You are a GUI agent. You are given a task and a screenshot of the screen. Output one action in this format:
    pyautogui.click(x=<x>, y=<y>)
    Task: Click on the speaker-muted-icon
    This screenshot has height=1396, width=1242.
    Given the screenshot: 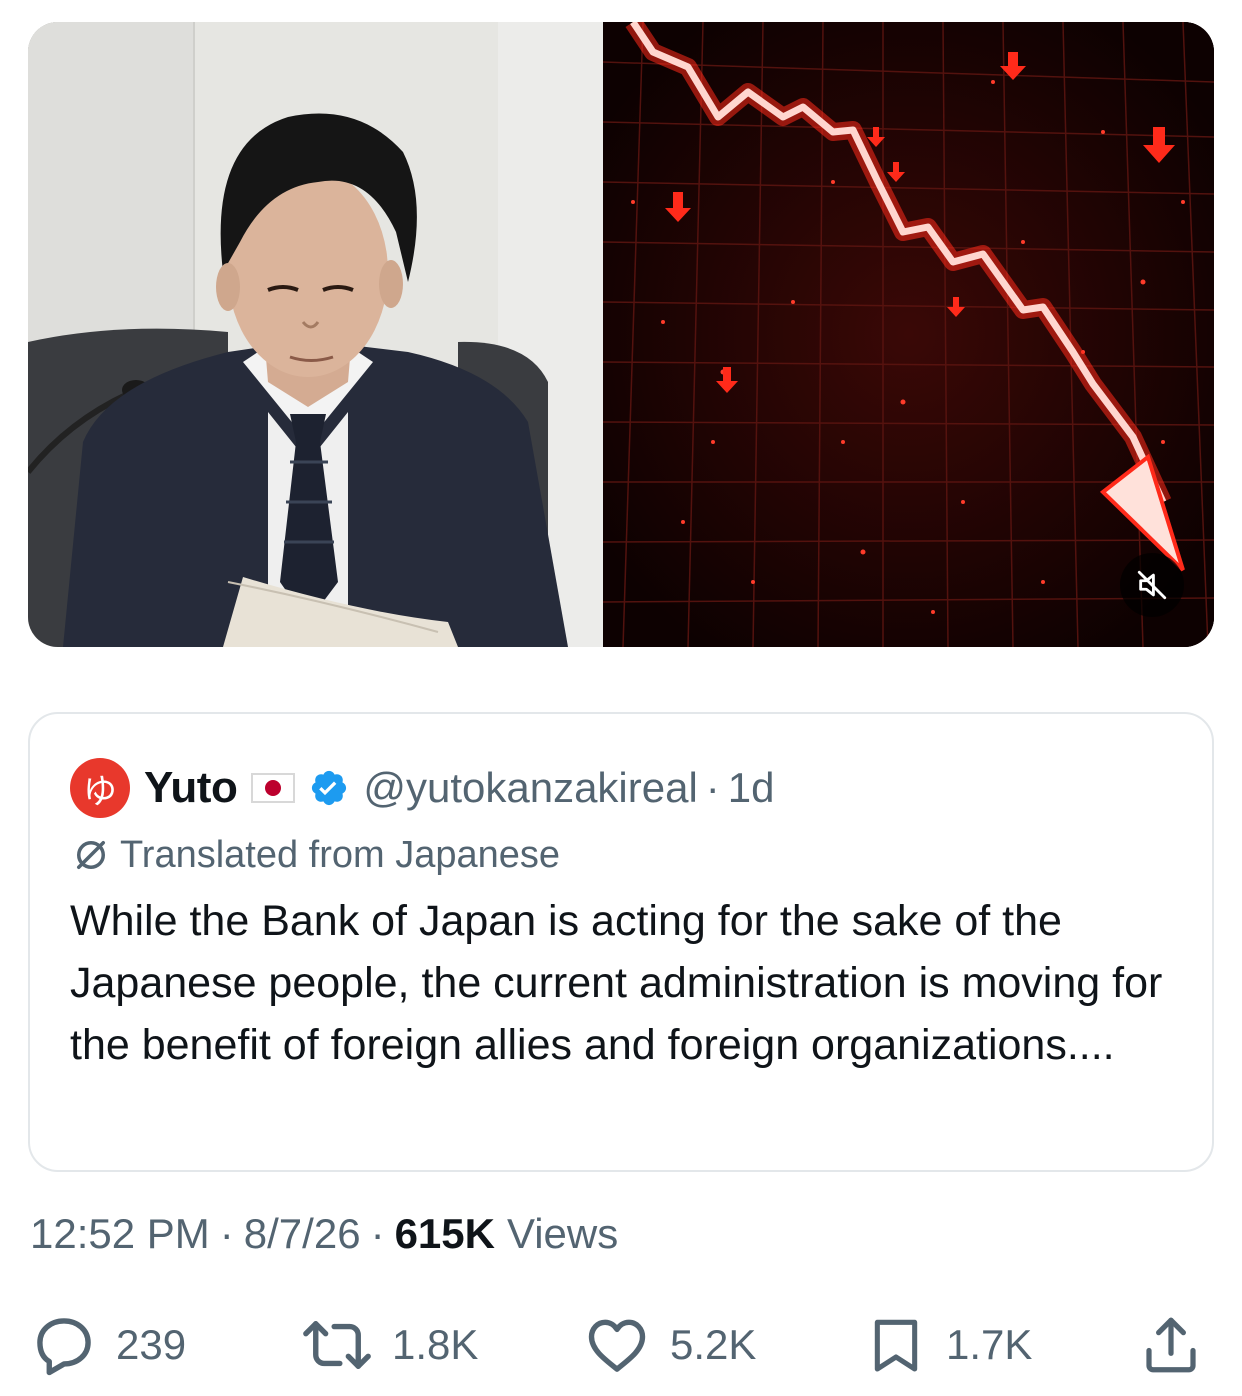 What is the action you would take?
    pyautogui.click(x=1152, y=585)
    